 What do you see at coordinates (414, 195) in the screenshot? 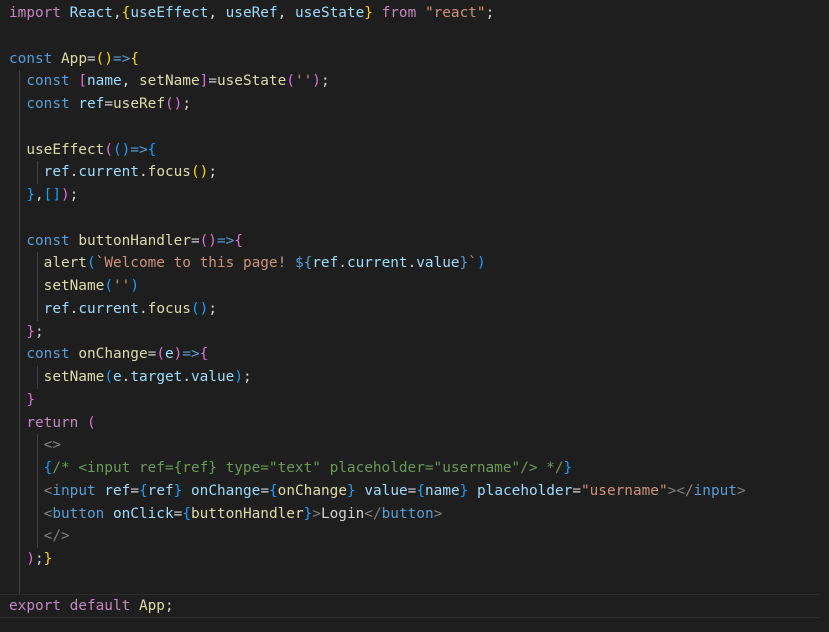
I see `code-line: },[]);` at bounding box center [414, 195].